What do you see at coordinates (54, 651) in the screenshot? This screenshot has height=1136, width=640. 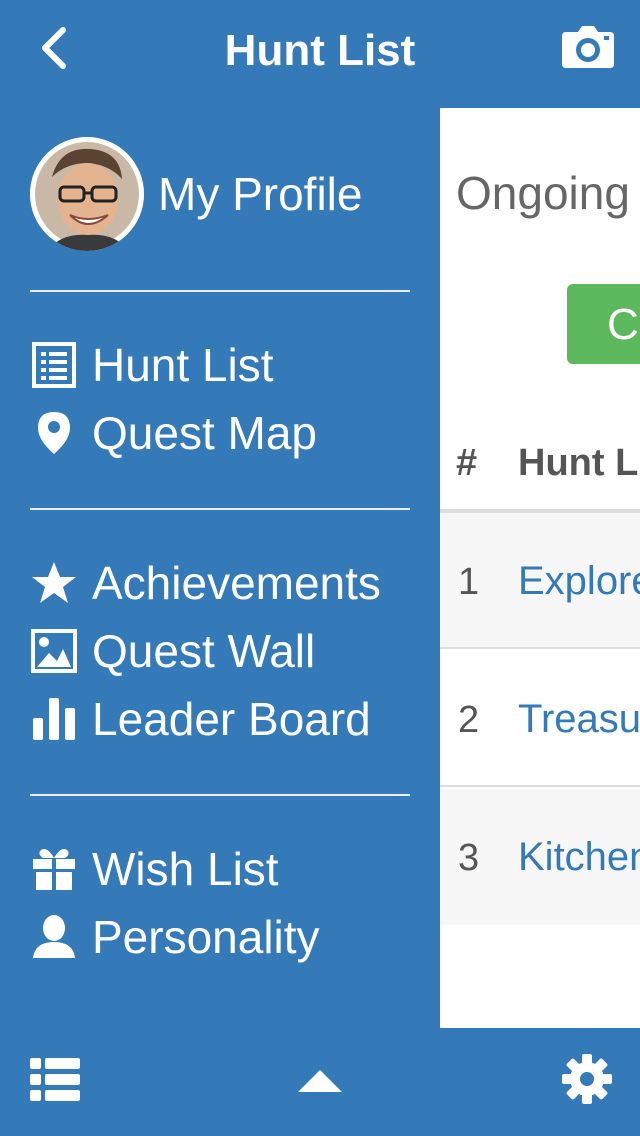 I see `picture-icon` at bounding box center [54, 651].